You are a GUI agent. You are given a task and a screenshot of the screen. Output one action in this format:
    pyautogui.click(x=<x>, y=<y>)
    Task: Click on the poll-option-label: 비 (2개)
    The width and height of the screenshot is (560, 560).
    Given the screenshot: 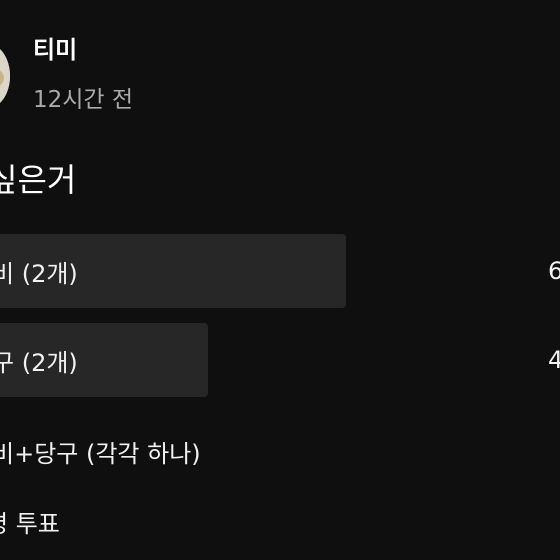 What is the action you would take?
    pyautogui.click(x=39, y=273)
    